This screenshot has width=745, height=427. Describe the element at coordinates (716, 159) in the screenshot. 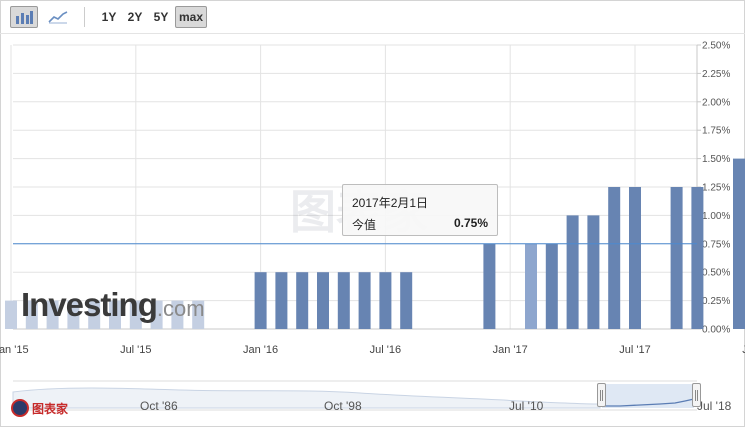

I see `y-tick-label: 1.50%` at that location.